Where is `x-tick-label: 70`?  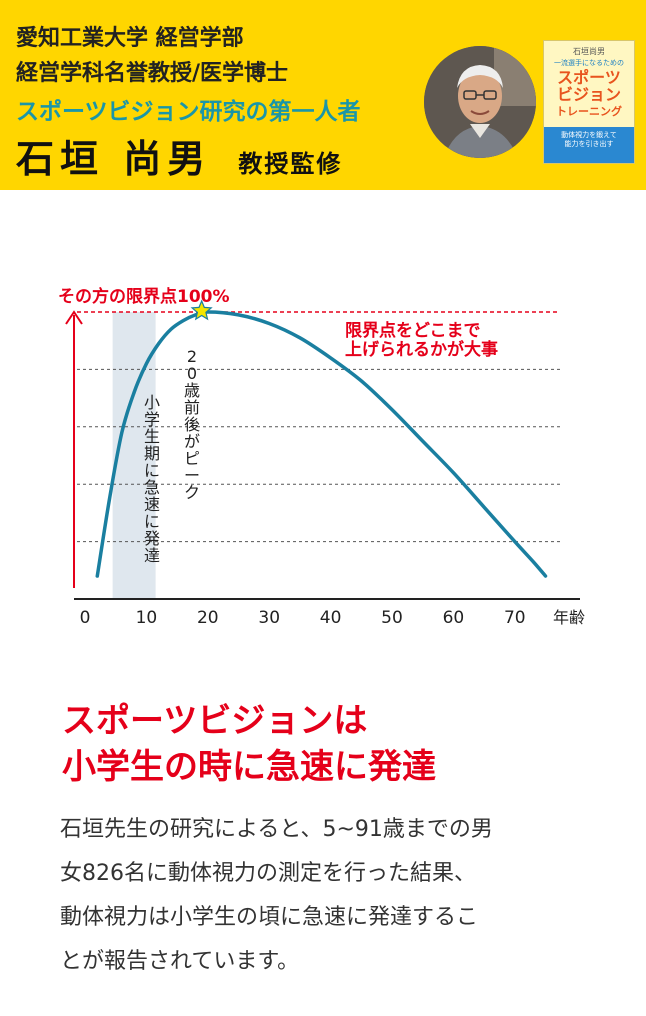 x-tick-label: 70 is located at coordinates (515, 618).